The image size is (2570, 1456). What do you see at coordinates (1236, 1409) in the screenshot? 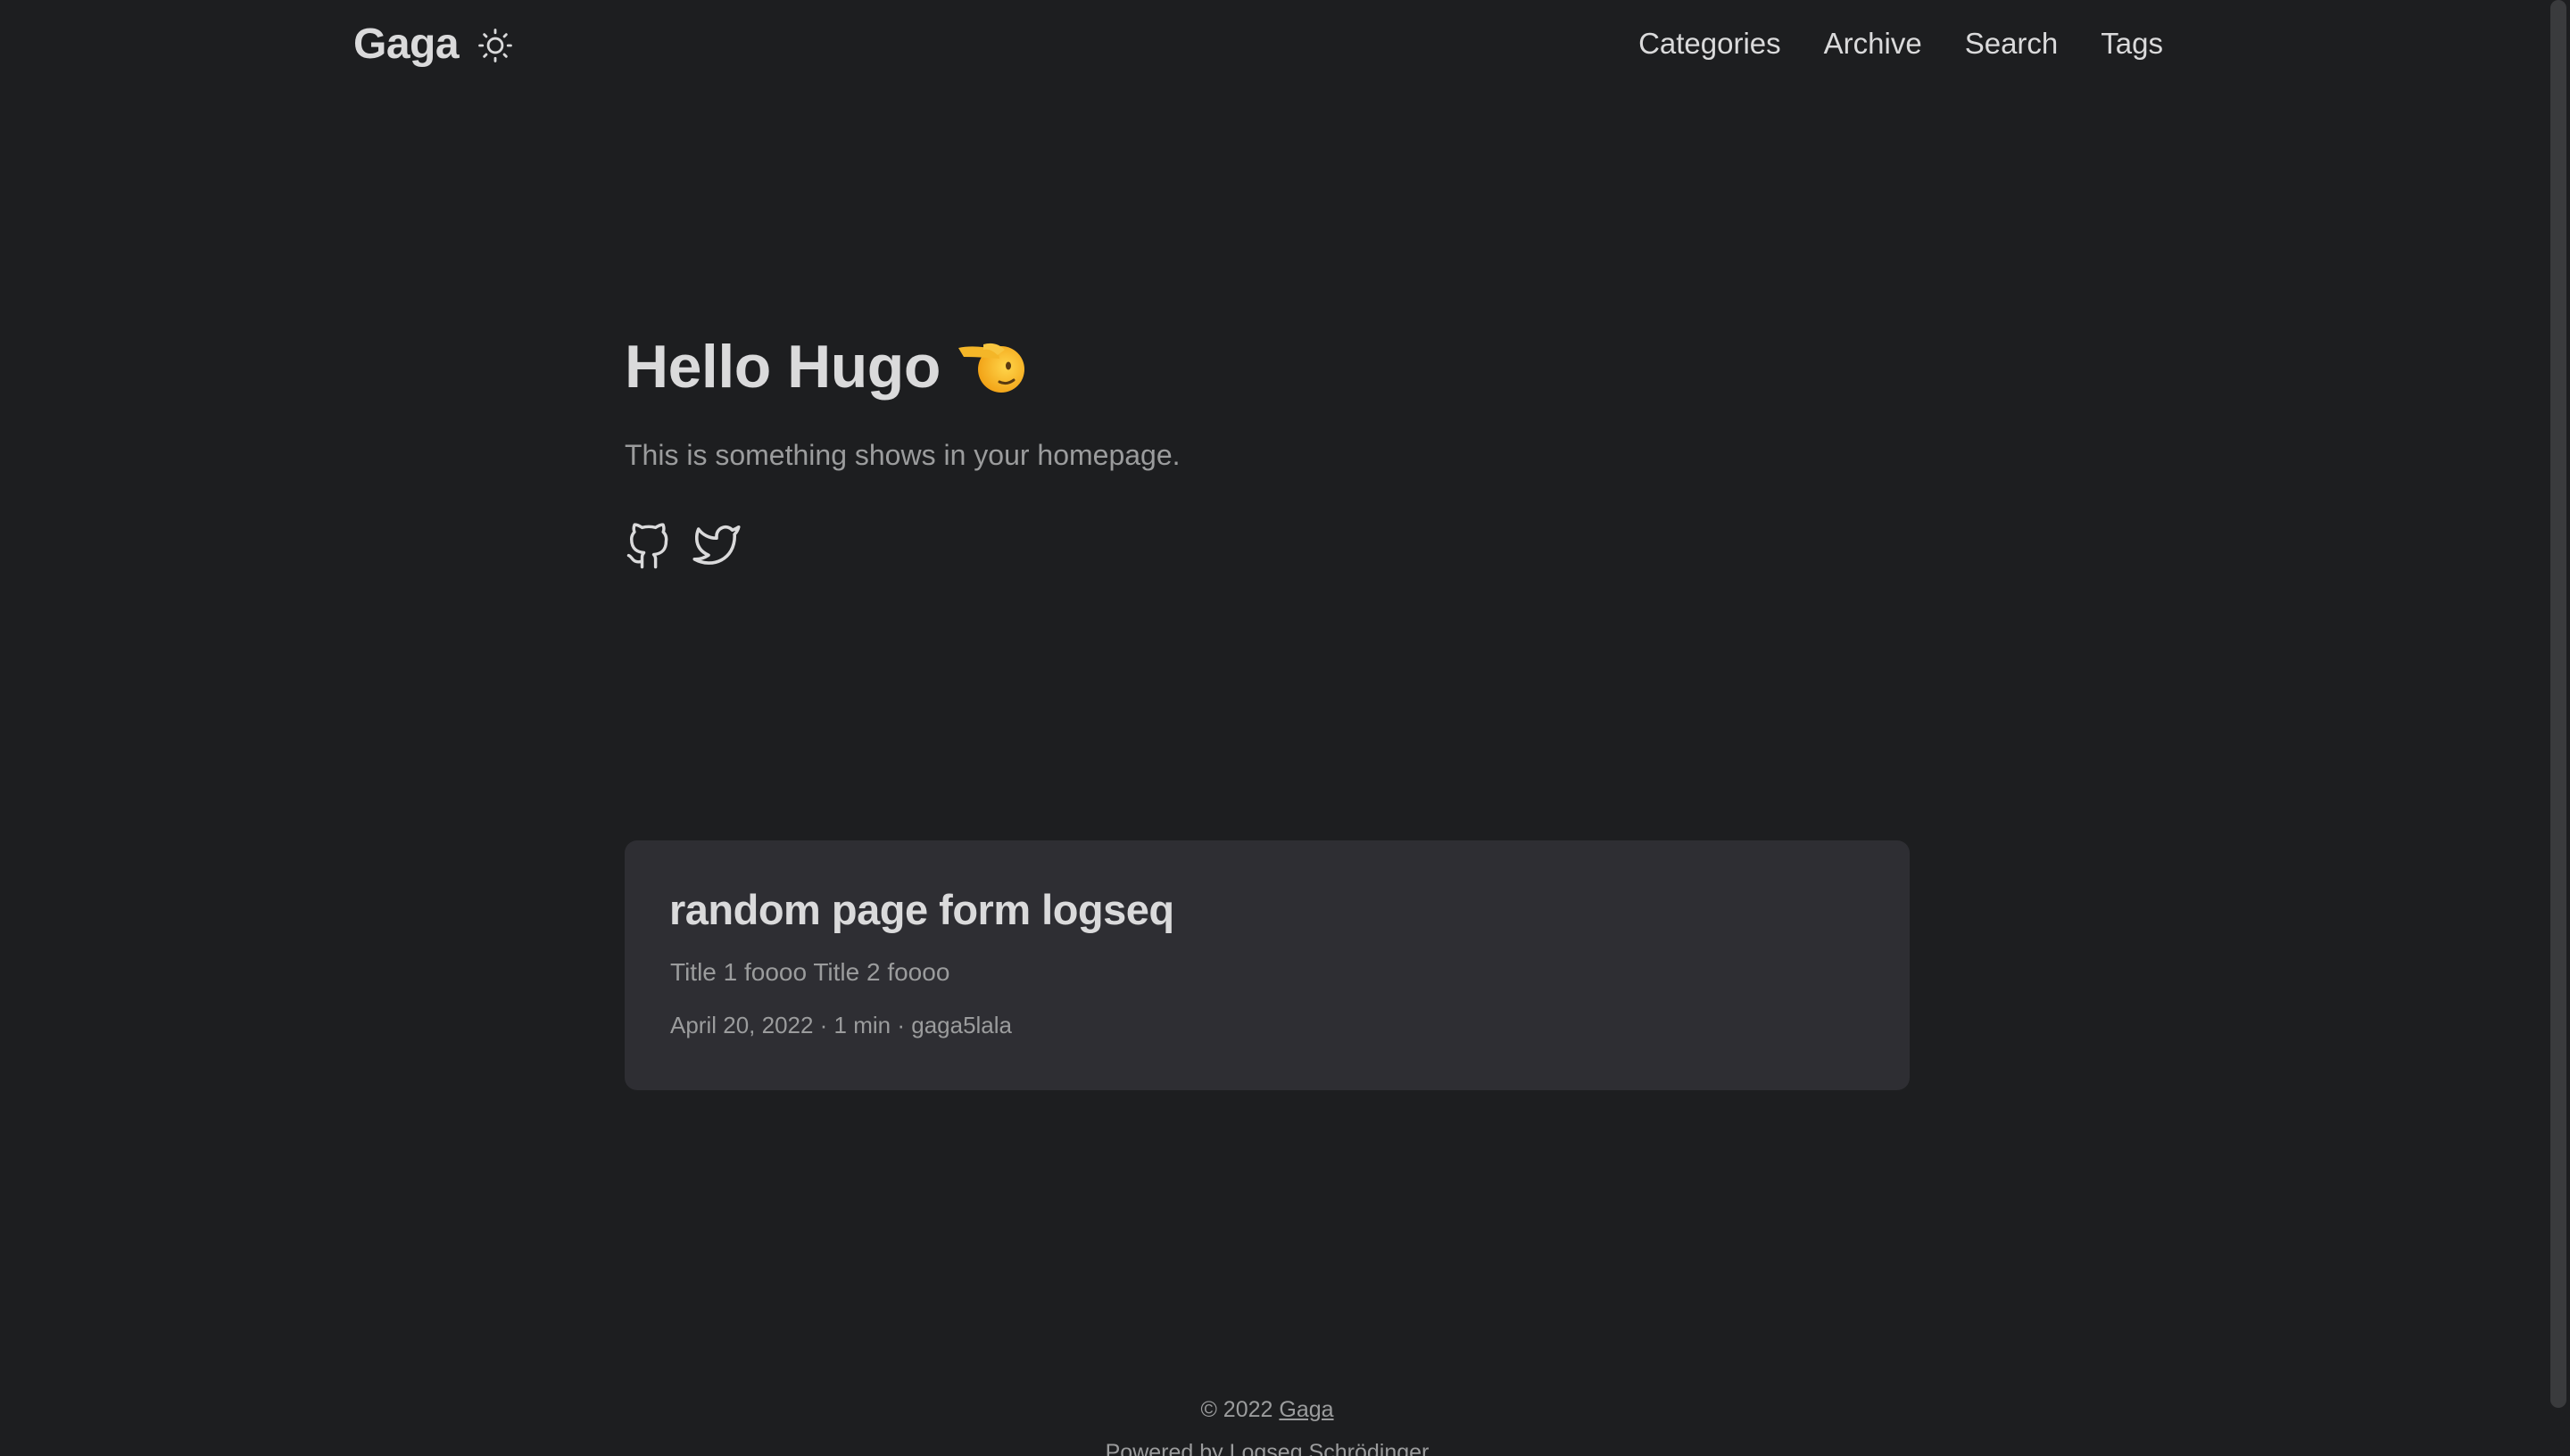
I see `copyright-text: © 2022` at bounding box center [1236, 1409].